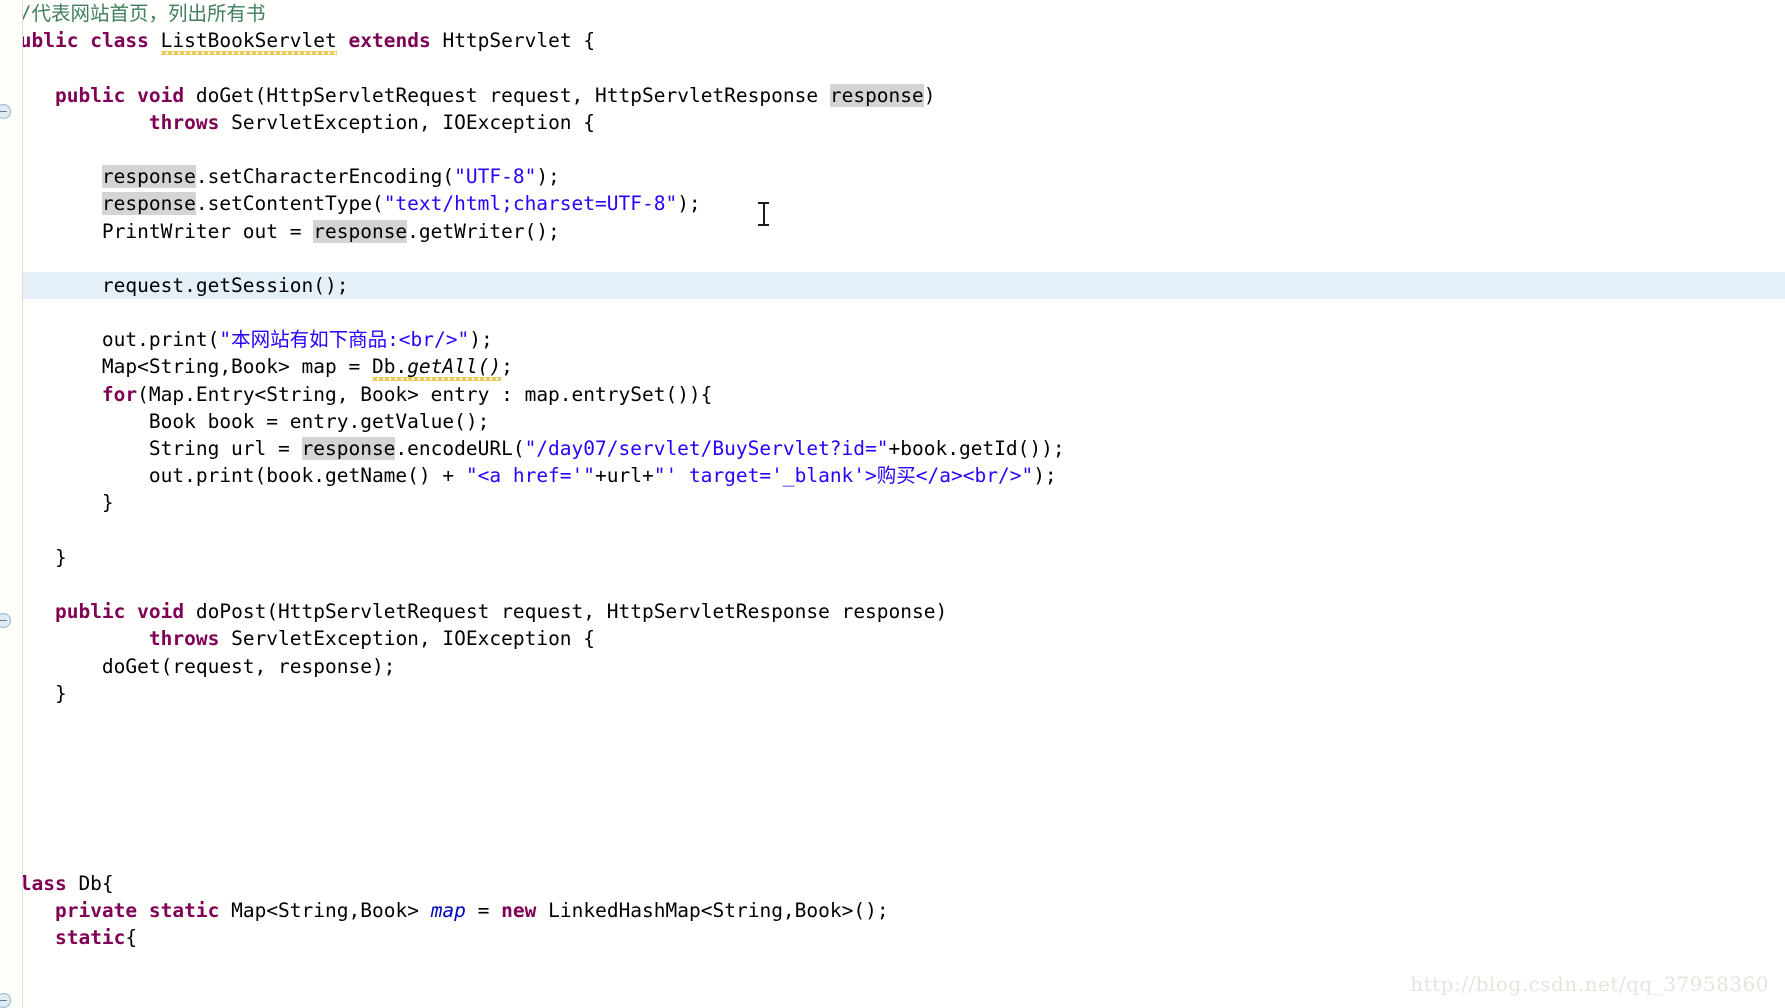  What do you see at coordinates (5, 1000) in the screenshot?
I see `fold-marker-static` at bounding box center [5, 1000].